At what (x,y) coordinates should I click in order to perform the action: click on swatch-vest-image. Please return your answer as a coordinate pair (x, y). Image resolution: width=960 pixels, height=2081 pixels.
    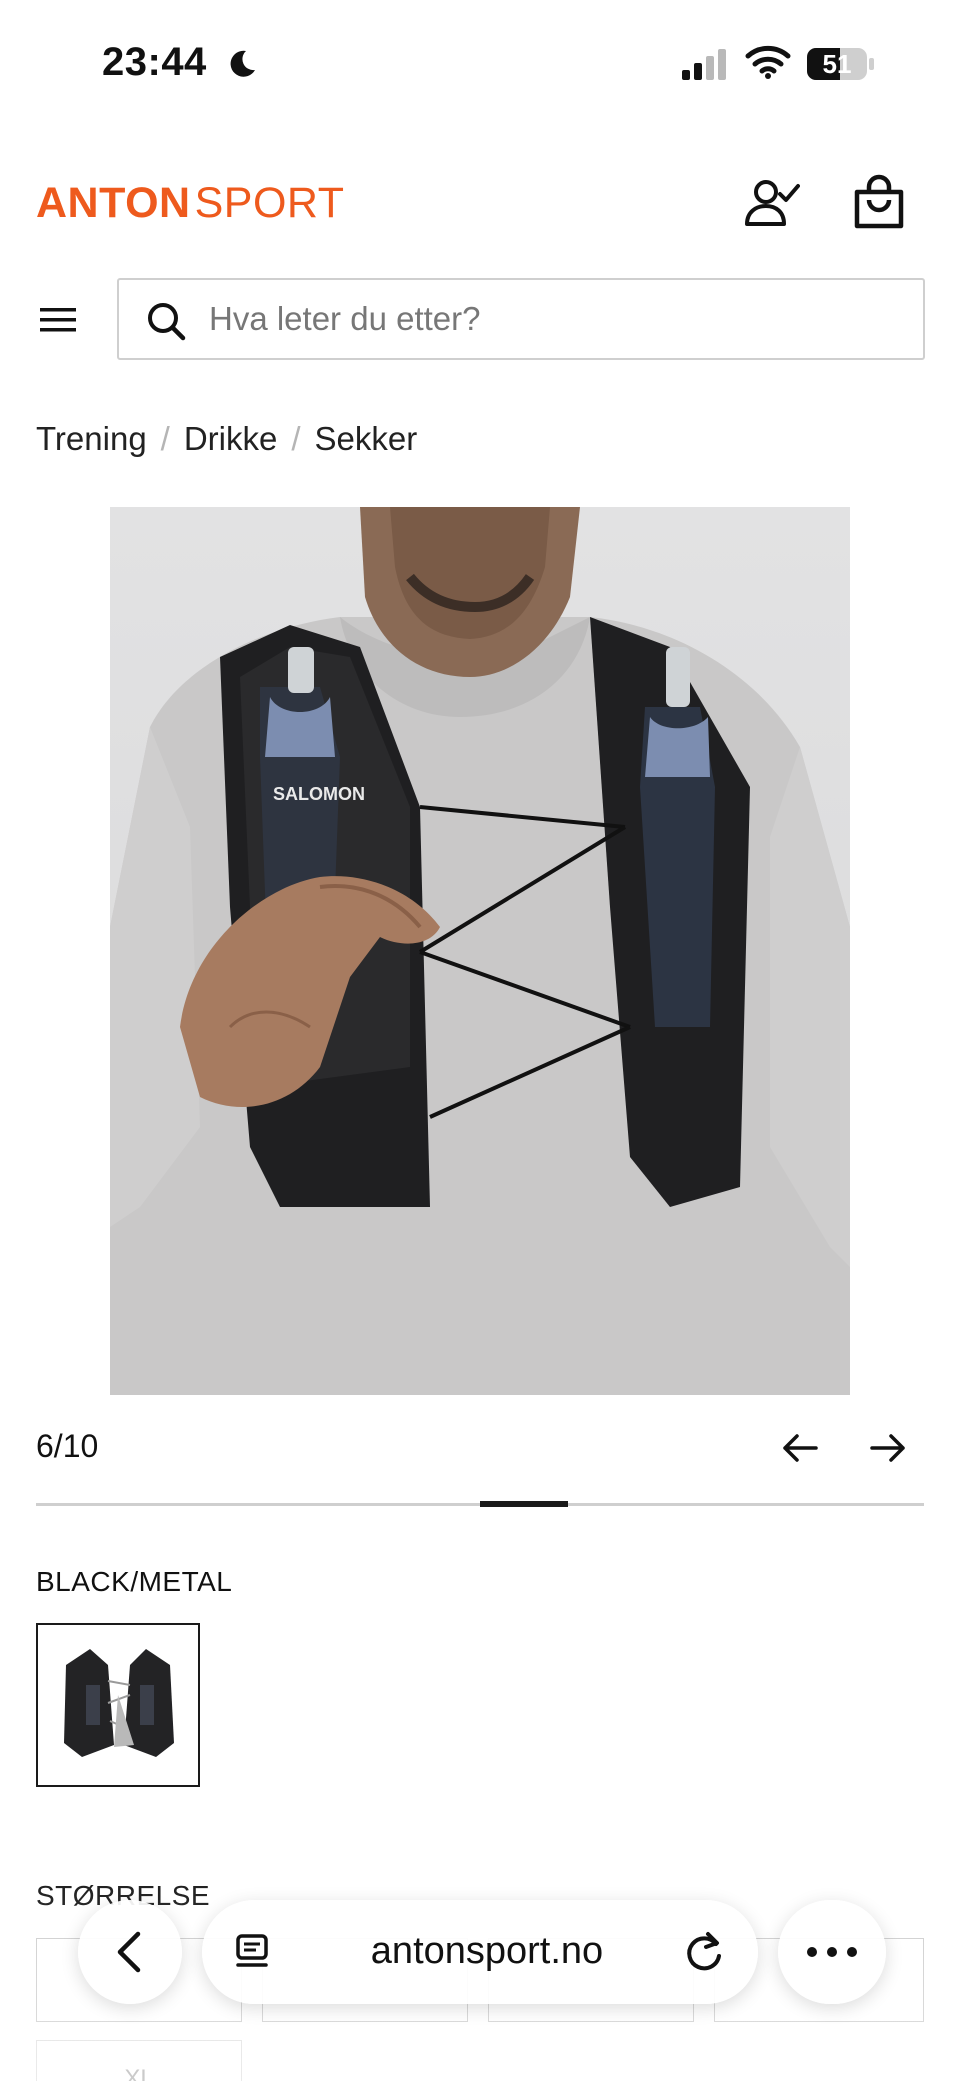
    Looking at the image, I should click on (119, 1703).